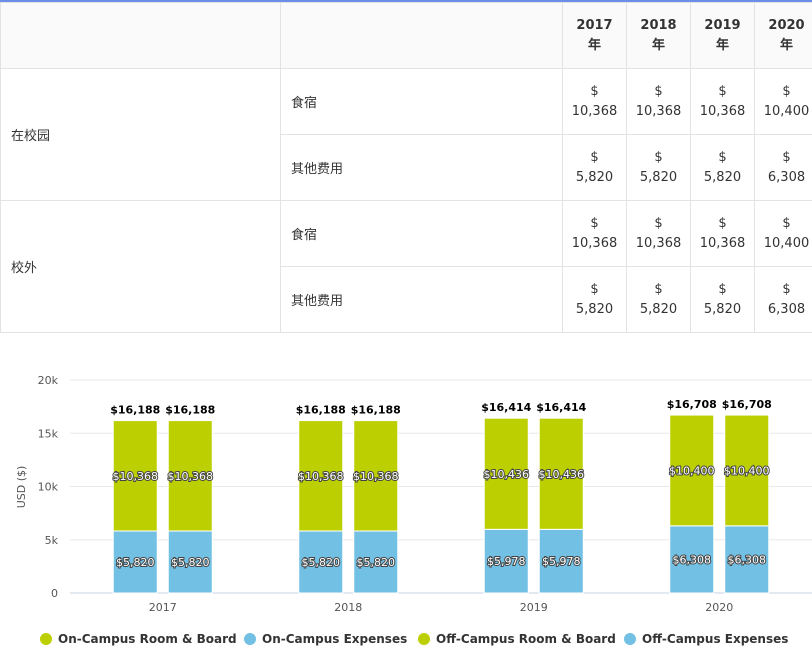 The height and width of the screenshot is (651, 812). What do you see at coordinates (715, 639) in the screenshot?
I see `legend-label: Off-Campus Expenses` at bounding box center [715, 639].